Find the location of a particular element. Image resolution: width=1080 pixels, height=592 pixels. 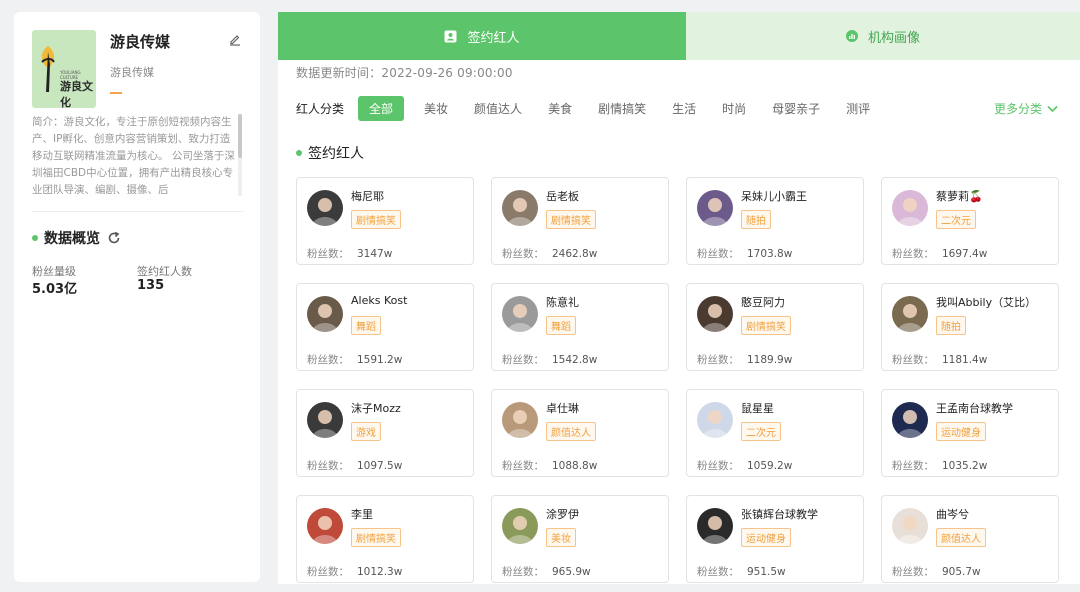

section-title: 签约红人 is located at coordinates (330, 153).